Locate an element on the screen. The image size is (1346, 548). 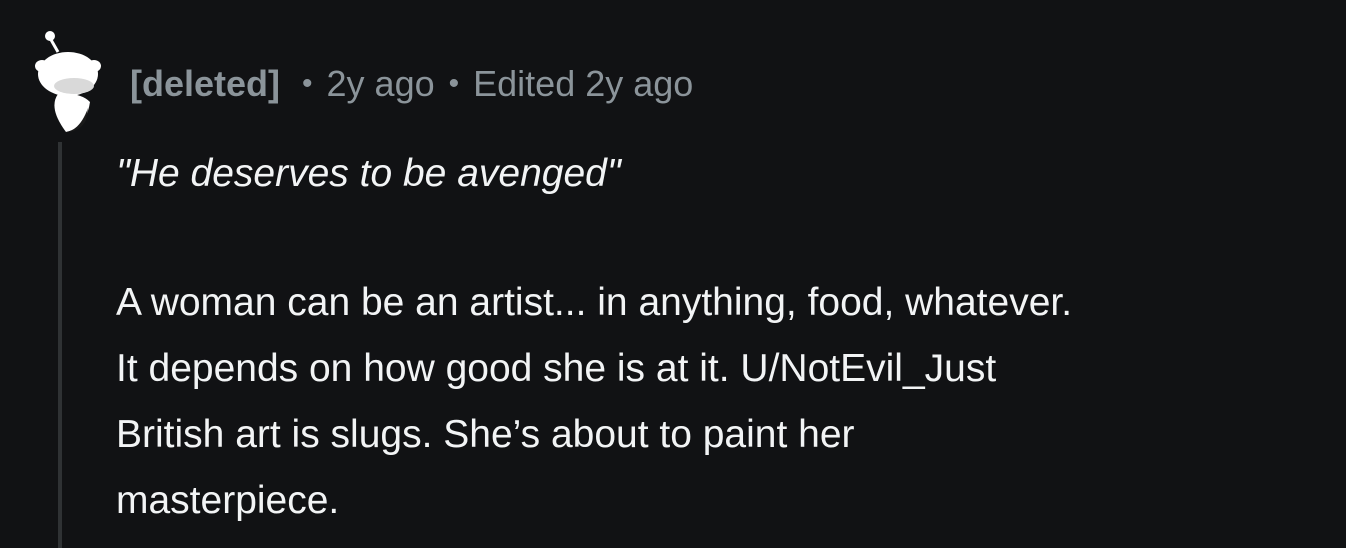
edited-label: Edited 2y ago is located at coordinates (583, 83).